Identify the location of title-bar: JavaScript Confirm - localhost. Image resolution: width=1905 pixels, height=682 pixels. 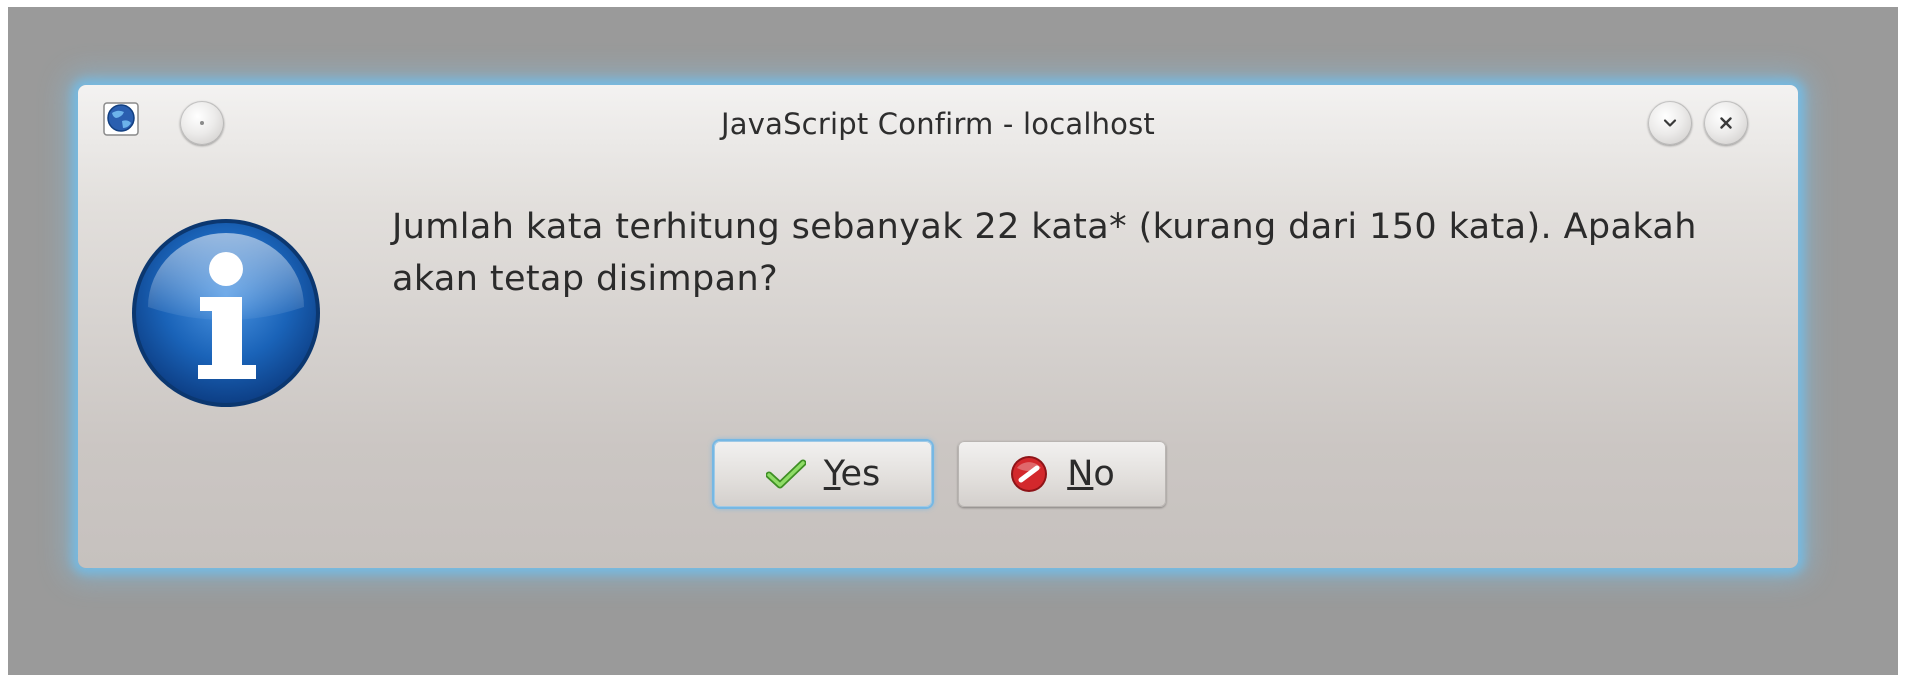
(938, 121).